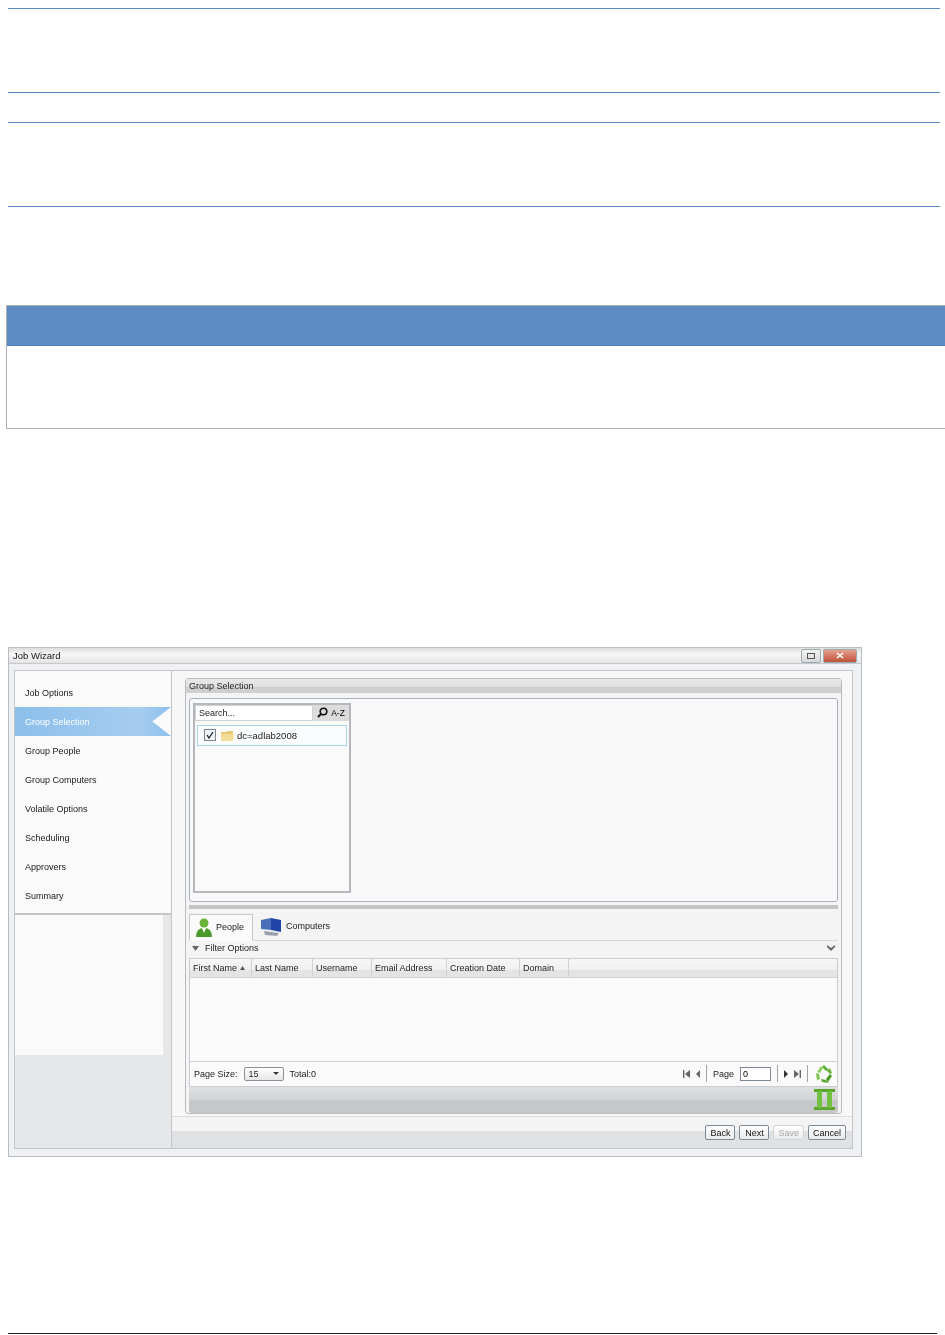  Describe the element at coordinates (303, 1073) in the screenshot. I see `total-count: Total:0` at that location.